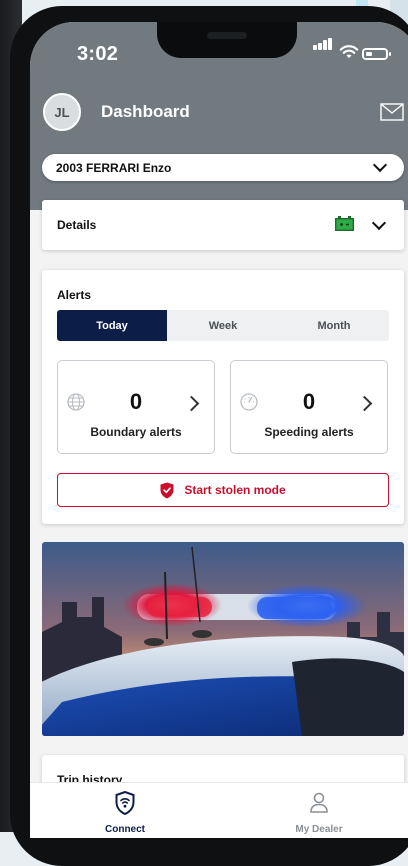 This screenshot has width=408, height=866. I want to click on status-time: 3:02, so click(98, 54).